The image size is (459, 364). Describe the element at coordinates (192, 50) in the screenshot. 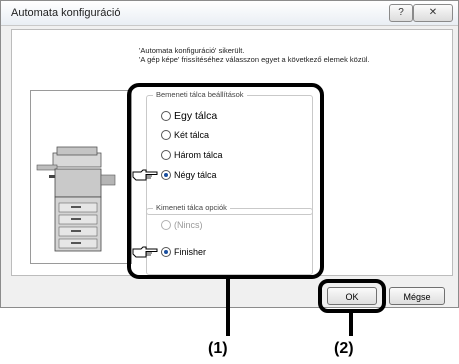

I see `message-line-1: 'Automata konfiguráció' sikerült.` at that location.